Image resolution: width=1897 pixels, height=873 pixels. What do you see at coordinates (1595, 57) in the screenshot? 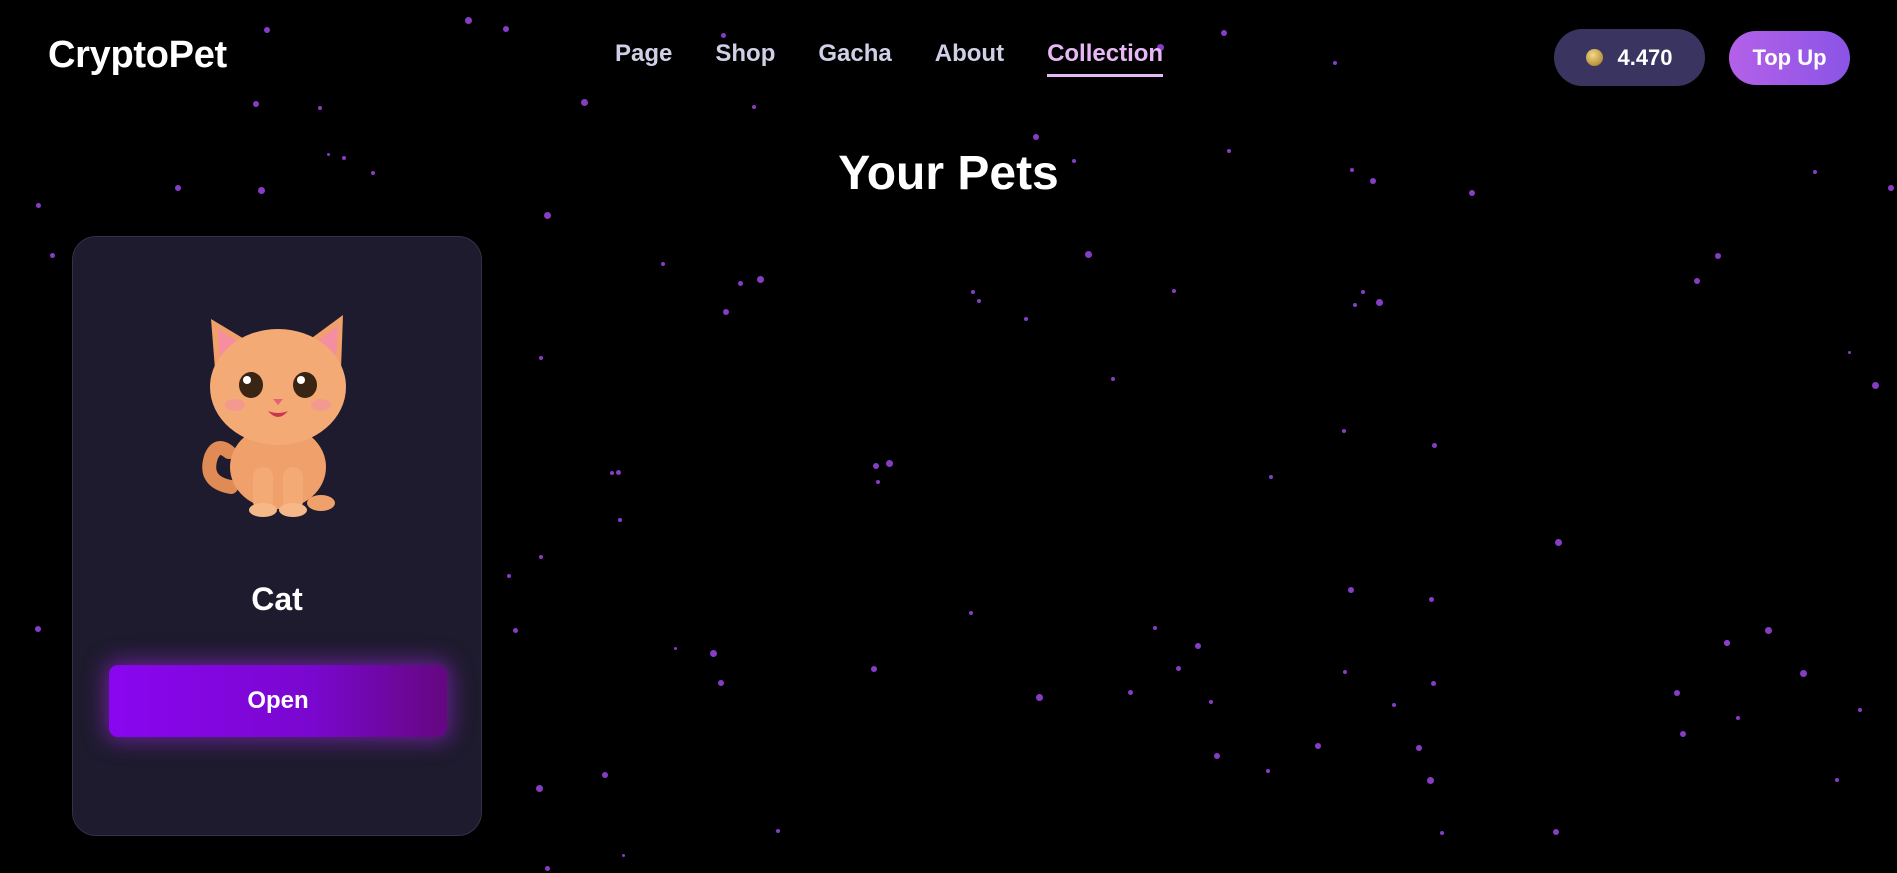
I see `coin-icon` at bounding box center [1595, 57].